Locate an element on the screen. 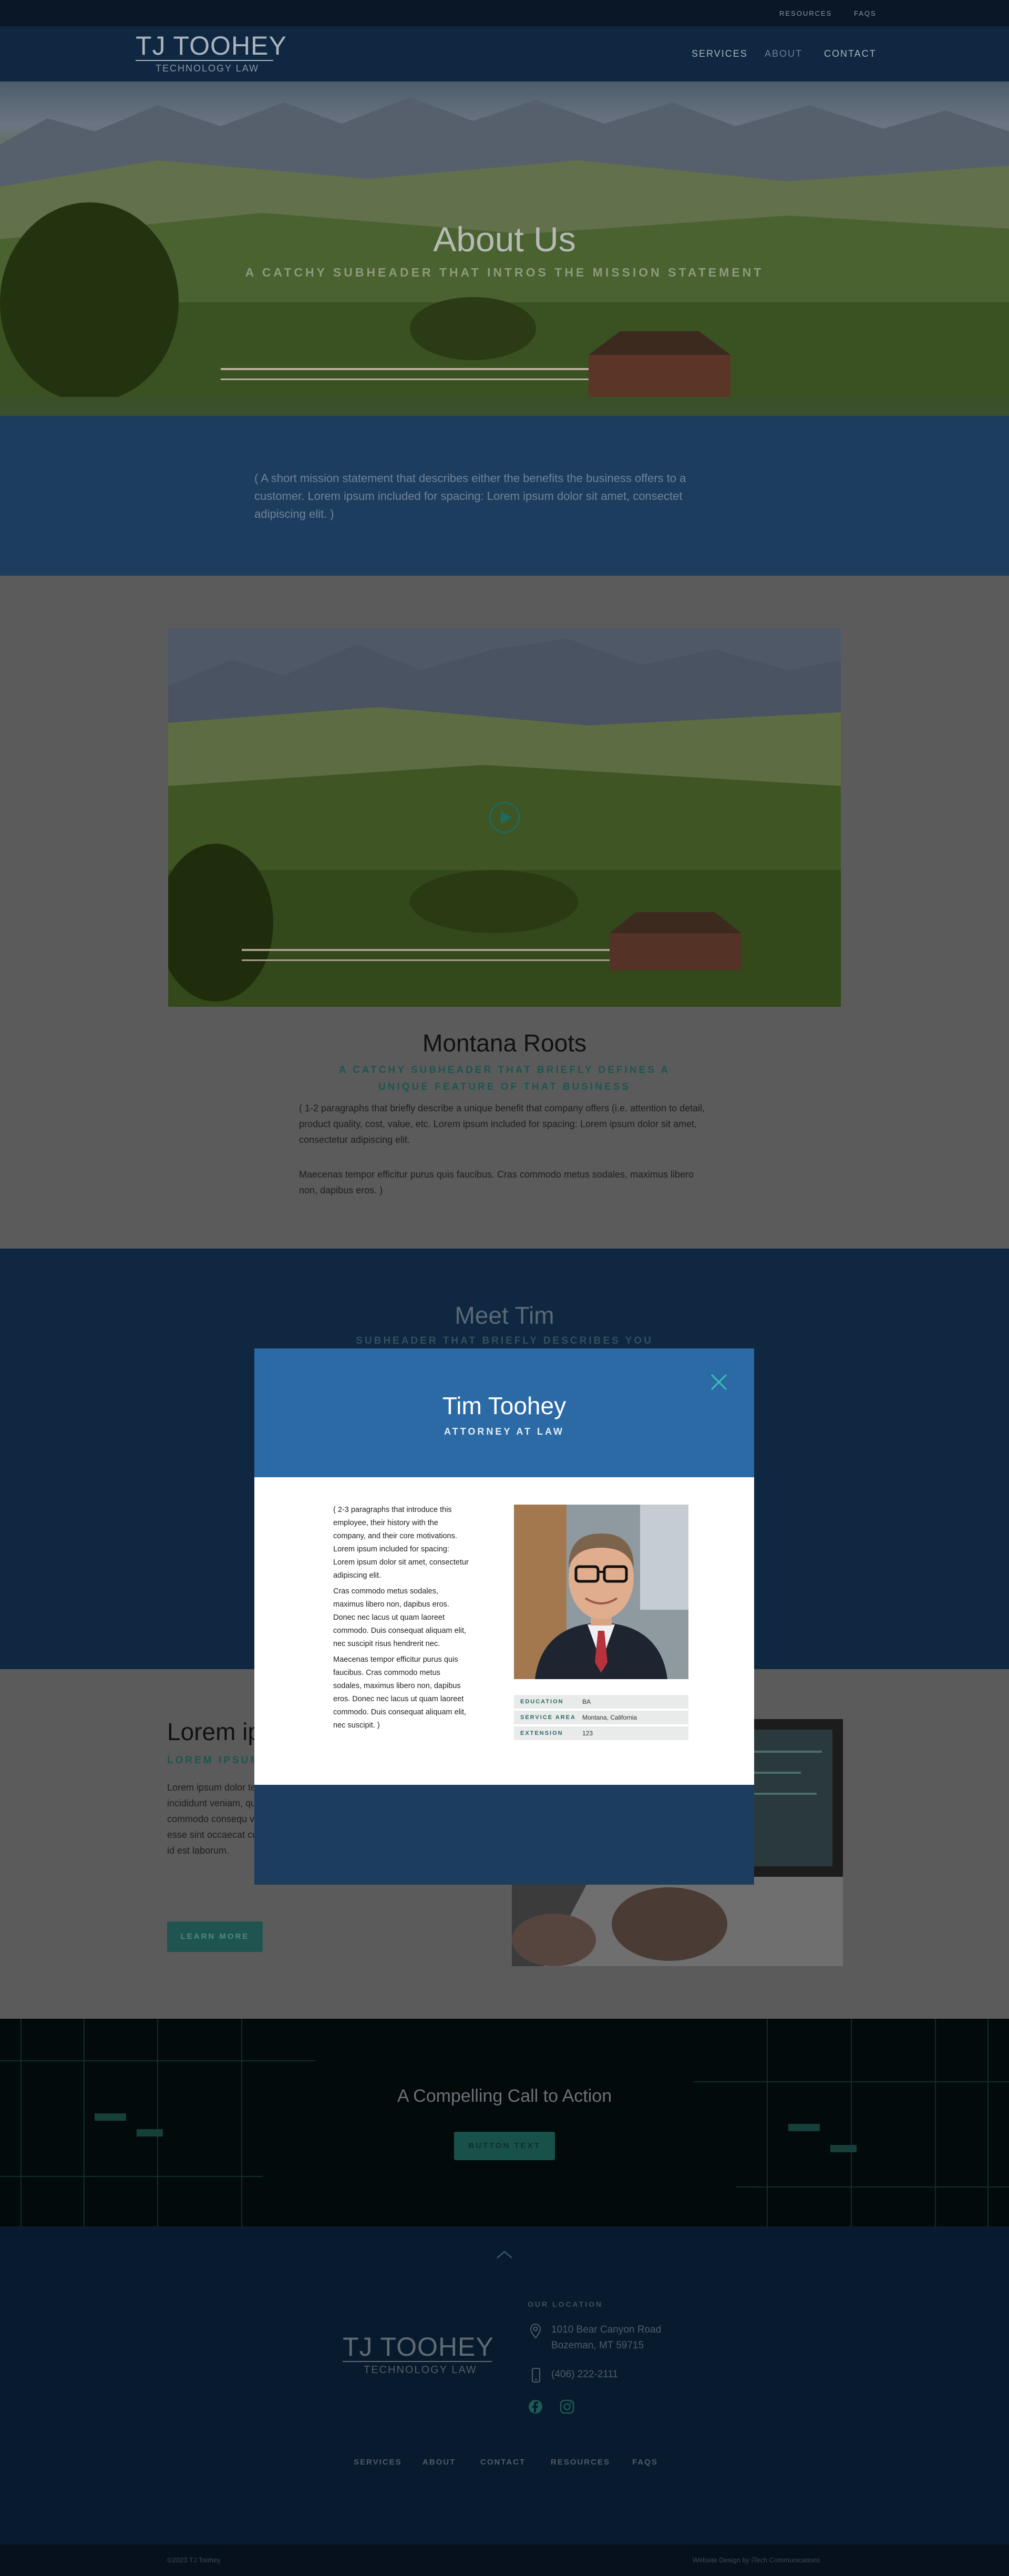 The width and height of the screenshot is (1009, 2576). nav-about: ABOUT is located at coordinates (783, 53).